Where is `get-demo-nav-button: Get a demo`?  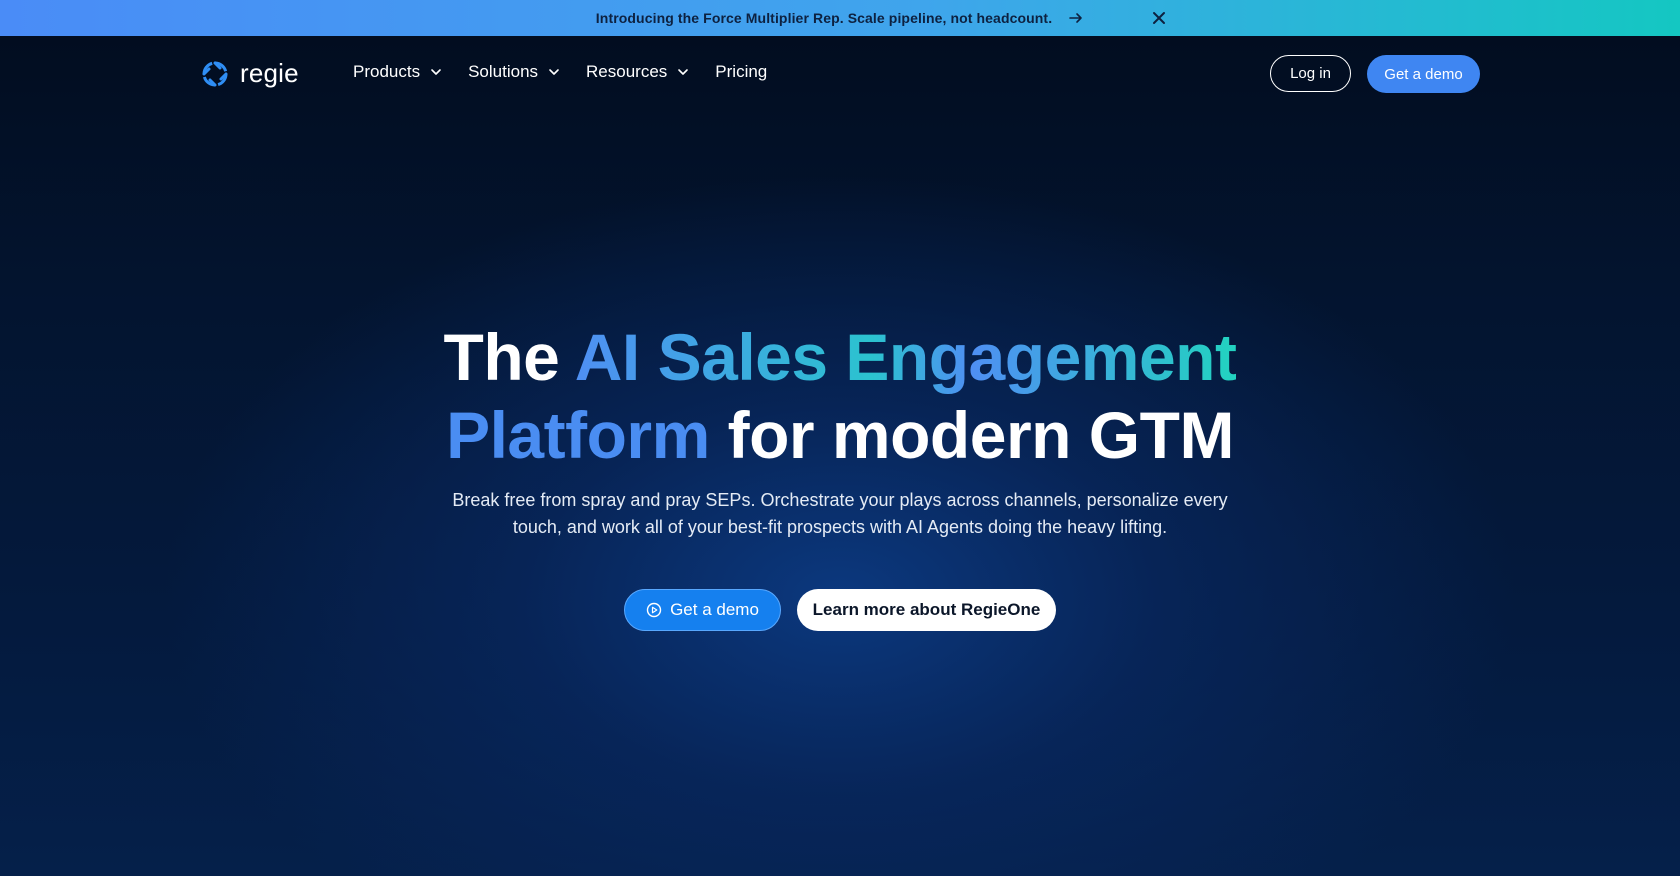
get-demo-nav-button: Get a demo is located at coordinates (1423, 74).